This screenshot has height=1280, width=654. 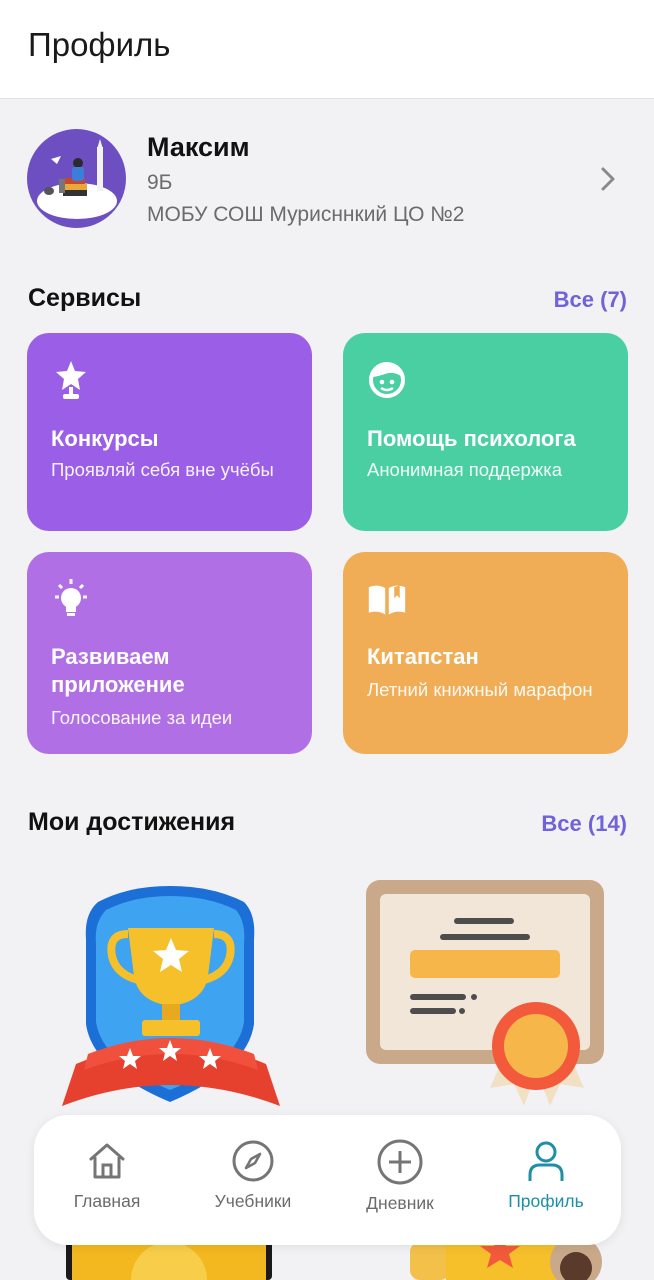 What do you see at coordinates (71, 597) in the screenshot?
I see `lightbulb-icon` at bounding box center [71, 597].